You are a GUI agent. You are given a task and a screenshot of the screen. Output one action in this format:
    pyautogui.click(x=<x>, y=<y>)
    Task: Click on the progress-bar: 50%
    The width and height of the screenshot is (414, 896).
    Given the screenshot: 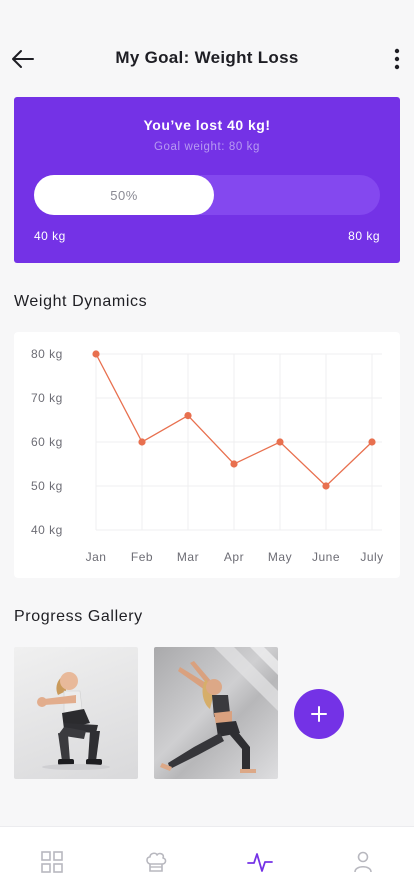 What is the action you would take?
    pyautogui.click(x=207, y=195)
    